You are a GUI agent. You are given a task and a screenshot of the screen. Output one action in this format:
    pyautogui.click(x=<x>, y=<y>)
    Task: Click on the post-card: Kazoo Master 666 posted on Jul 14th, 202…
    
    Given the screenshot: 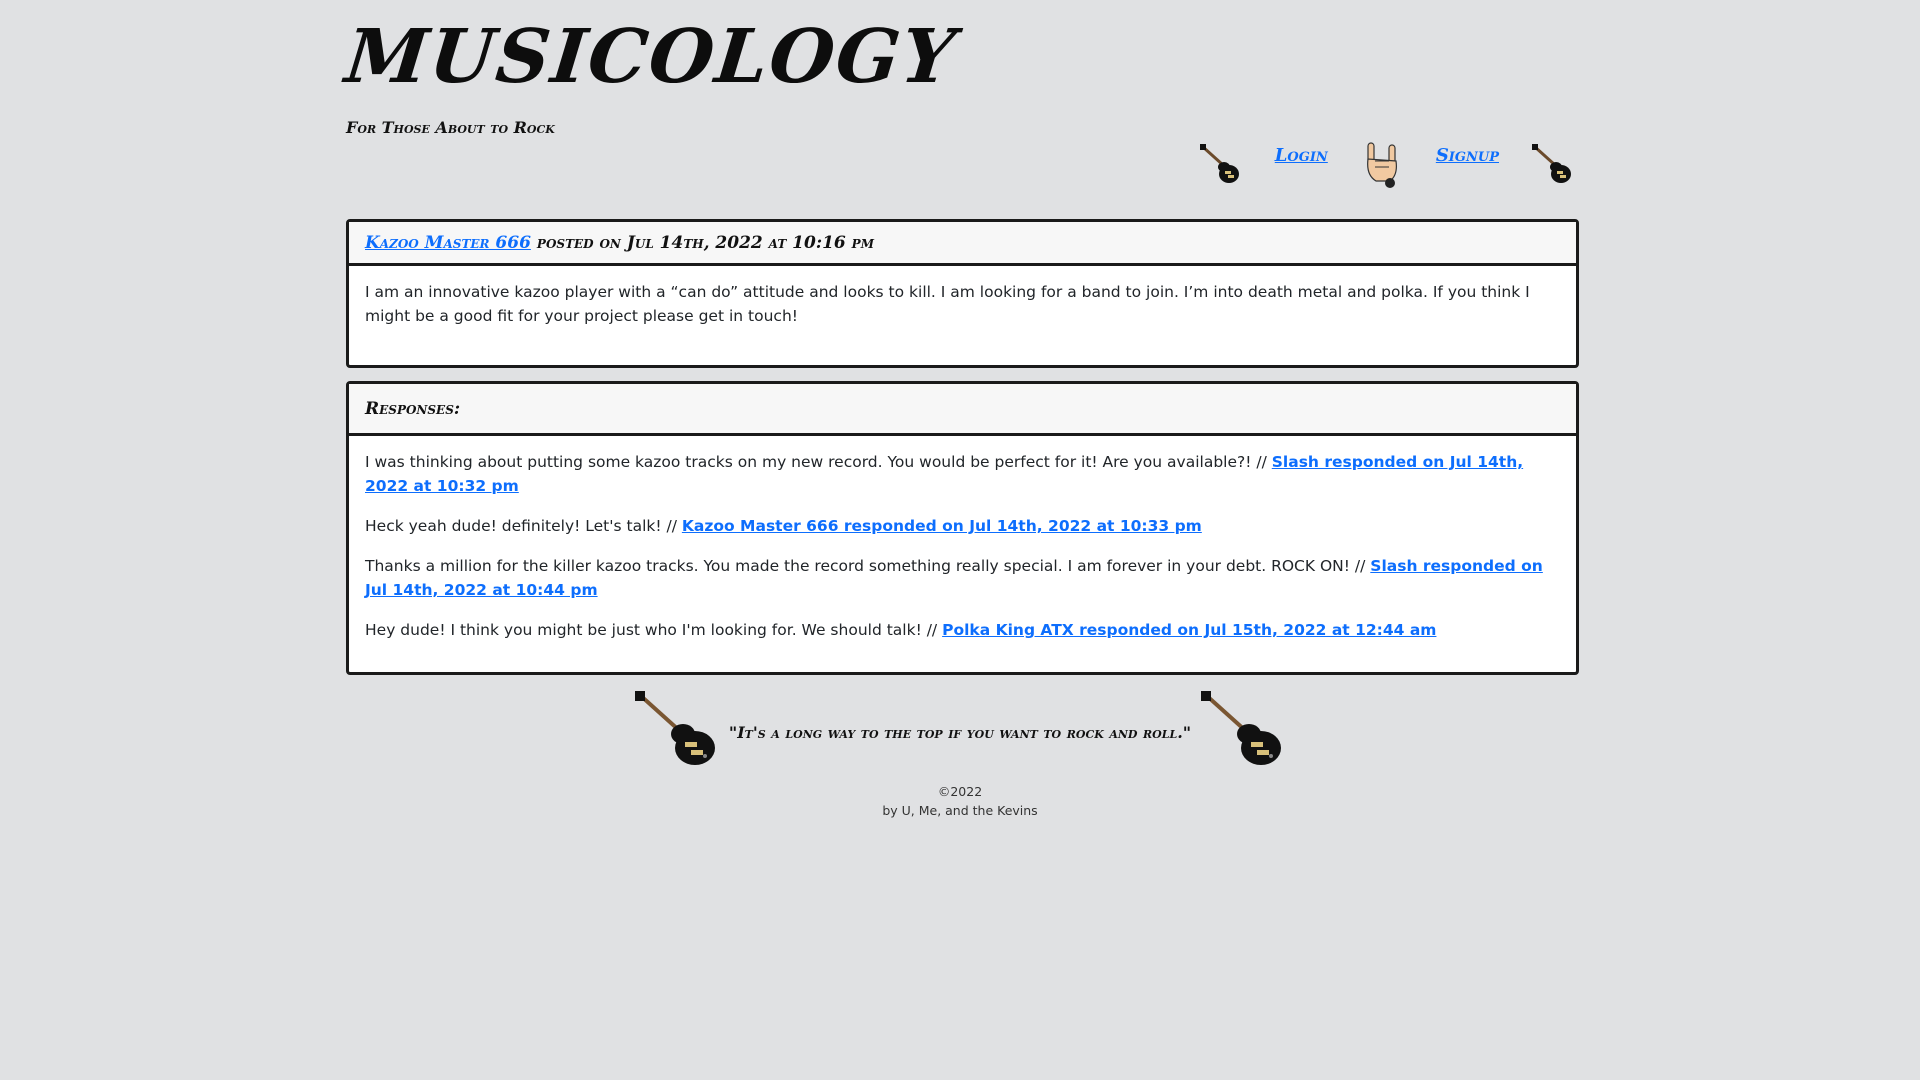 What is the action you would take?
    pyautogui.click(x=962, y=293)
    